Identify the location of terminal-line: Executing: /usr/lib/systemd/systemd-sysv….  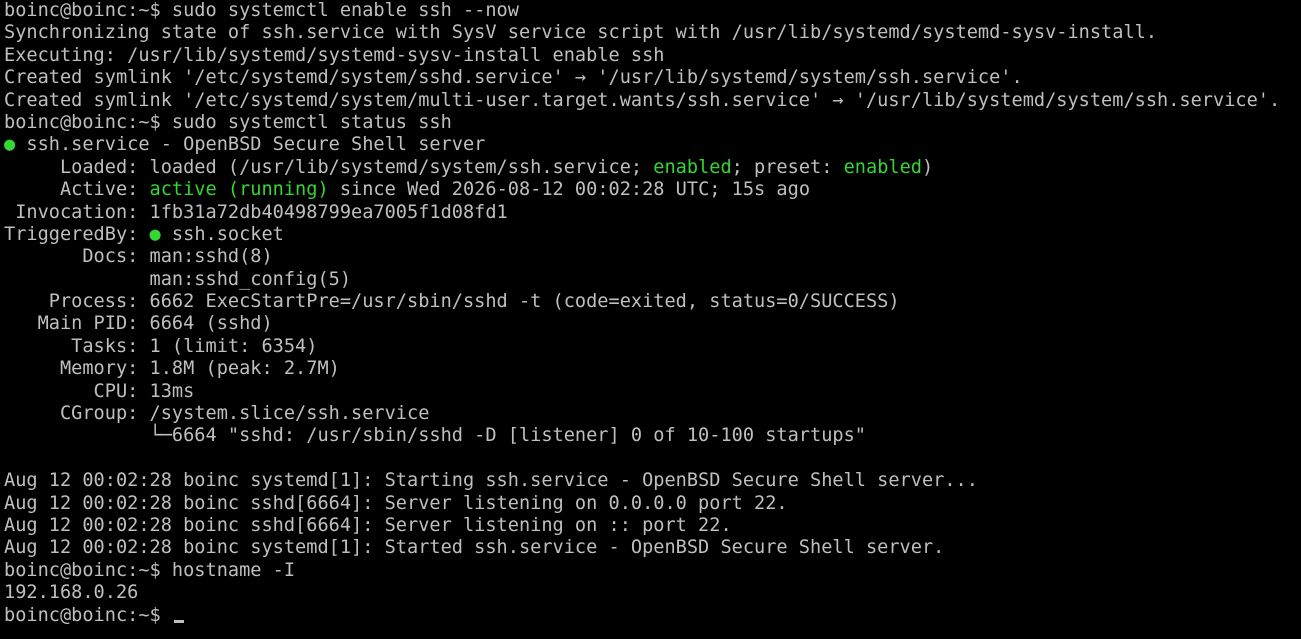
(650, 56).